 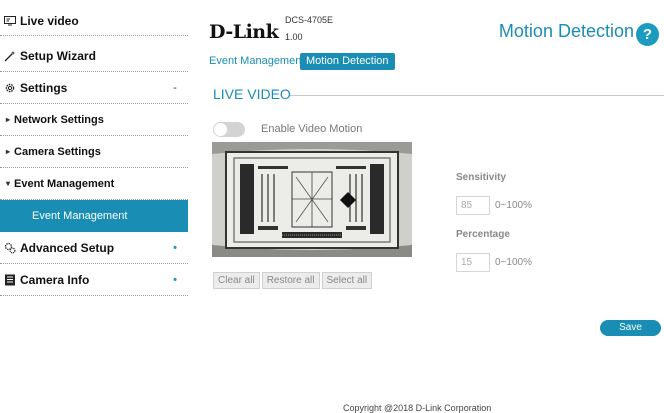 I want to click on select-all-button: Select all, so click(x=347, y=280).